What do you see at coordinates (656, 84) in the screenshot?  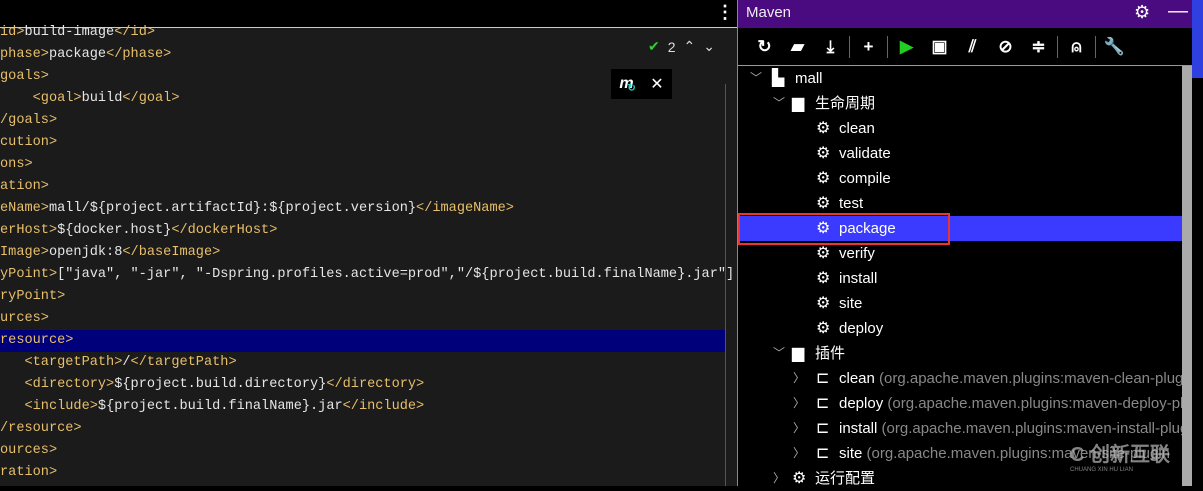 I see `close-icon: ✕` at bounding box center [656, 84].